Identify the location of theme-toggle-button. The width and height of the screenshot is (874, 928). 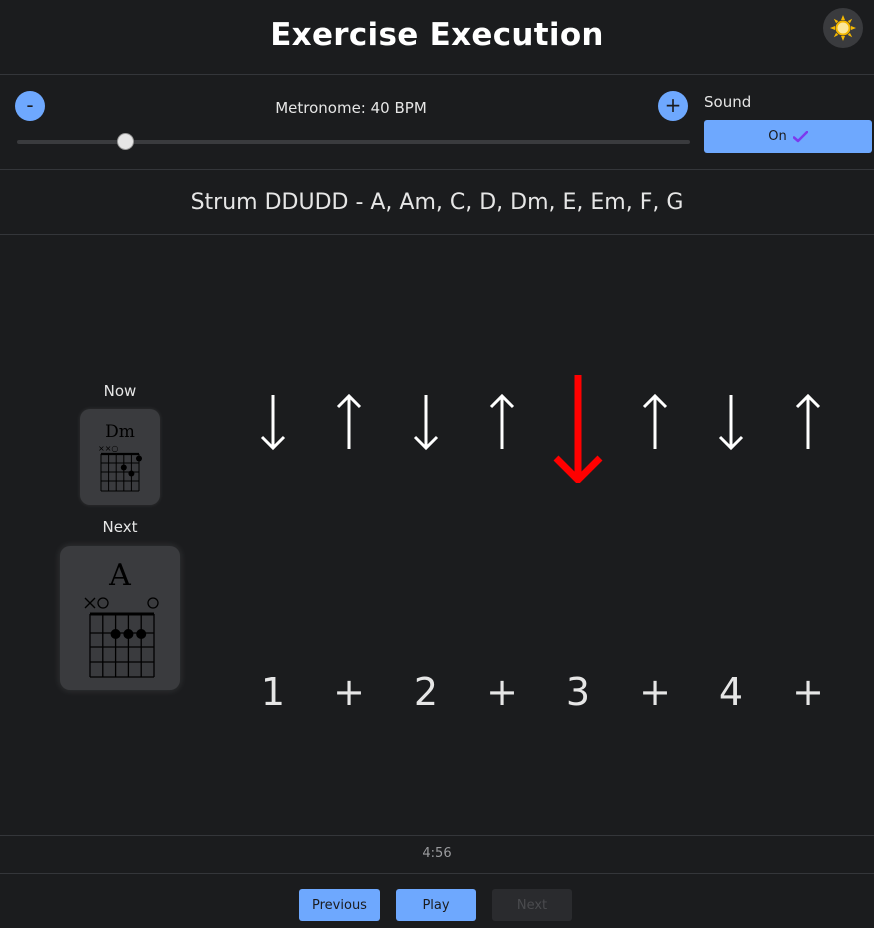
(843, 28).